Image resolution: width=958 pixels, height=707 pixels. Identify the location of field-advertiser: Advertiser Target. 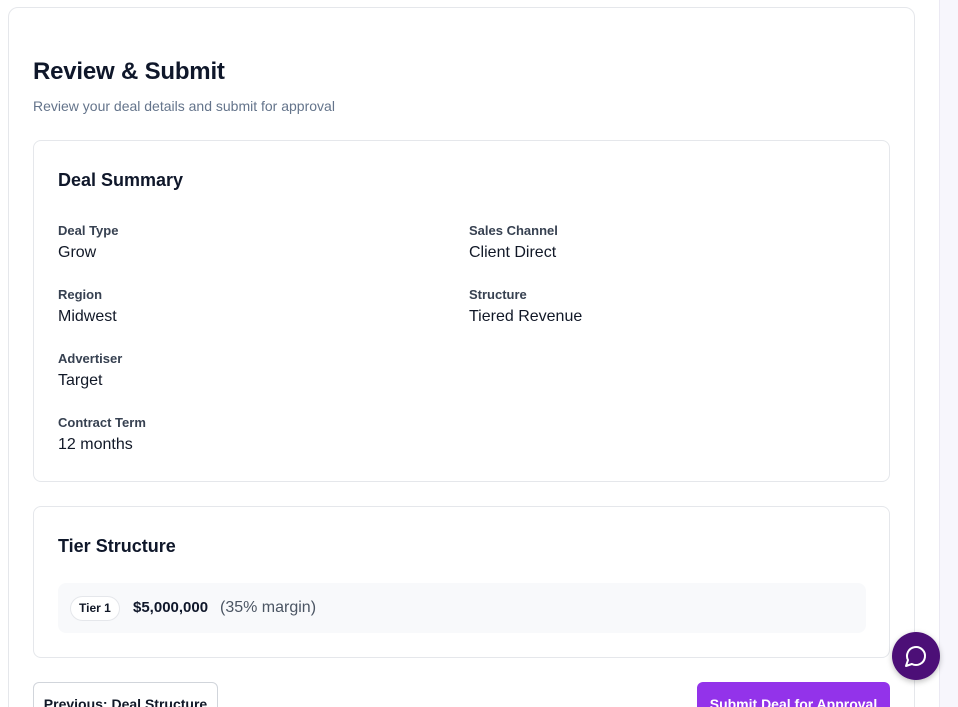
(90, 370).